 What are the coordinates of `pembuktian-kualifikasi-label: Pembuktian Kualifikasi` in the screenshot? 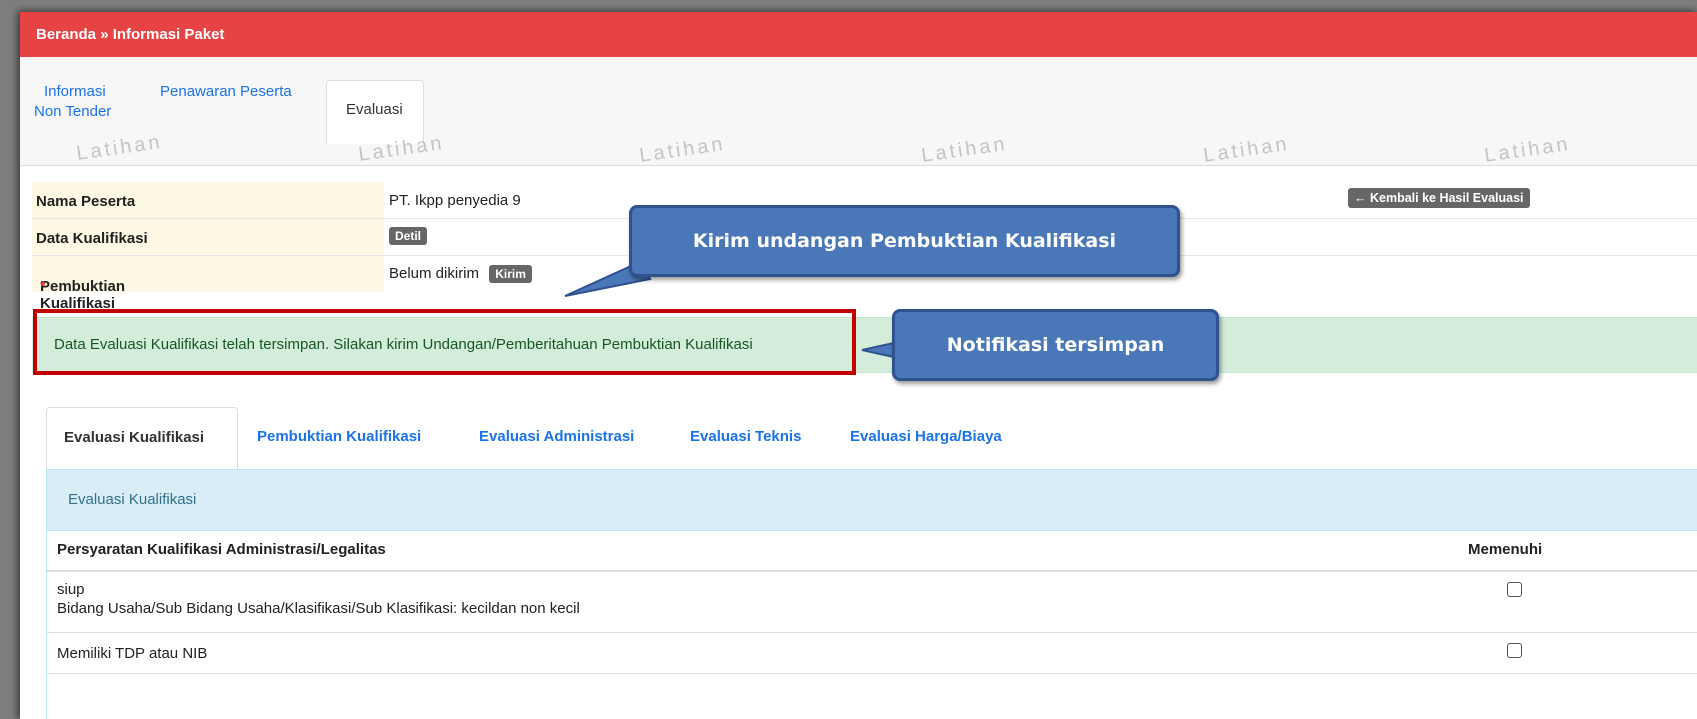 It's located at (83, 295).